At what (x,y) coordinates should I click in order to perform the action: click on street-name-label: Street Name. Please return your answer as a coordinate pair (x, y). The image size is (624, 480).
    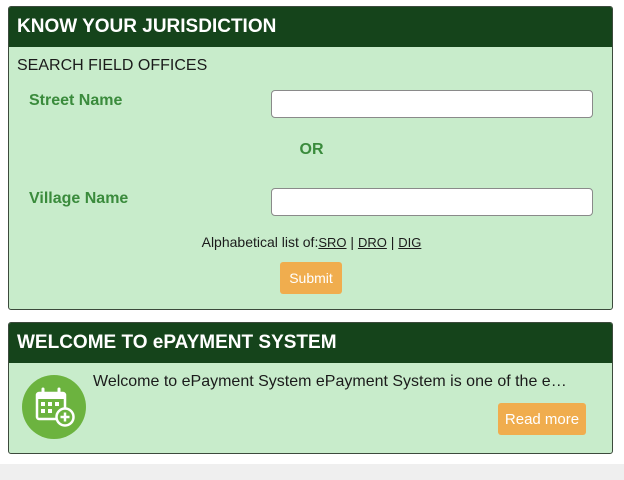
    Looking at the image, I should click on (76, 100).